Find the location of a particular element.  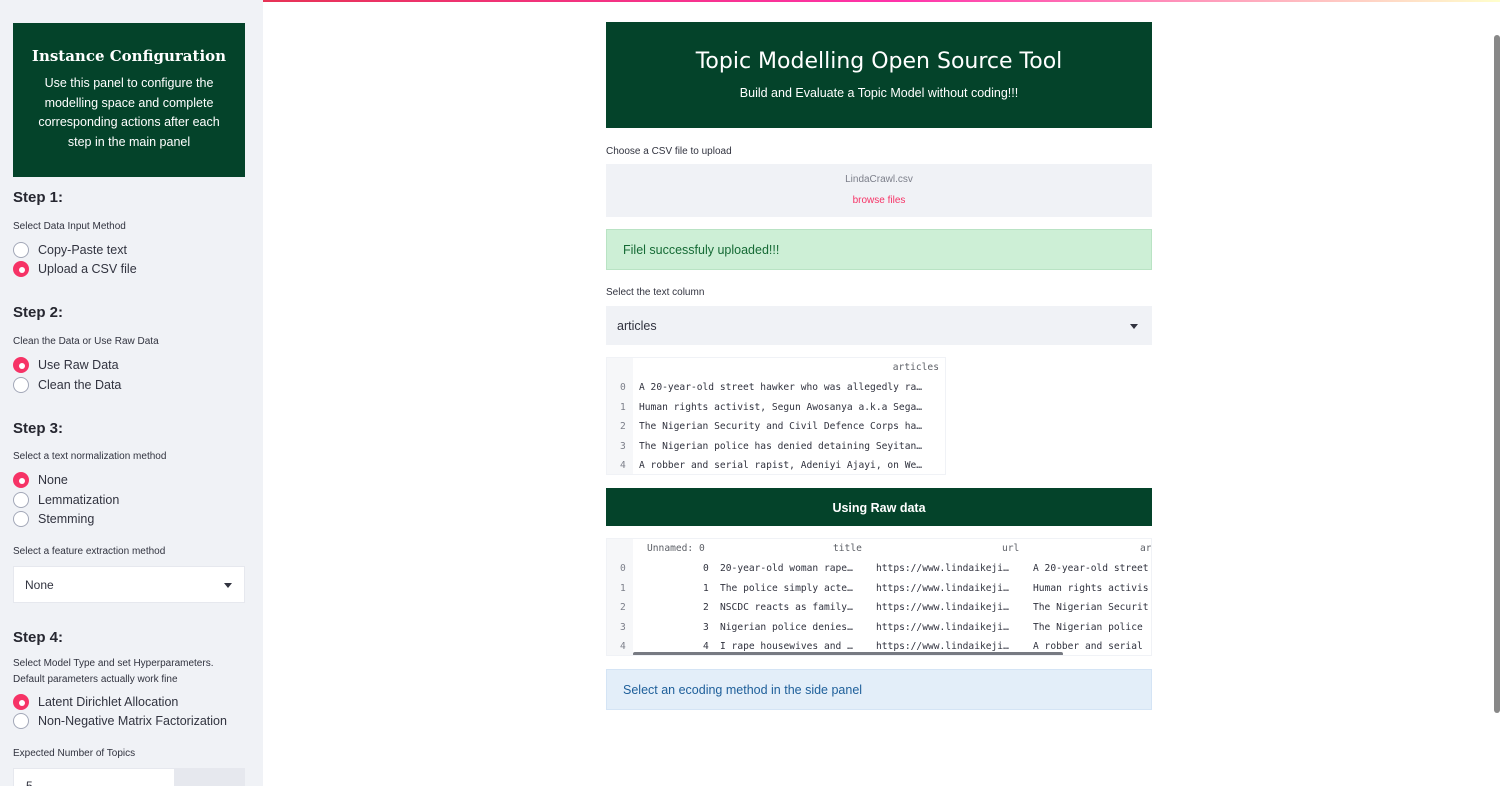

radio-label: Copy-Paste text is located at coordinates (82, 250).